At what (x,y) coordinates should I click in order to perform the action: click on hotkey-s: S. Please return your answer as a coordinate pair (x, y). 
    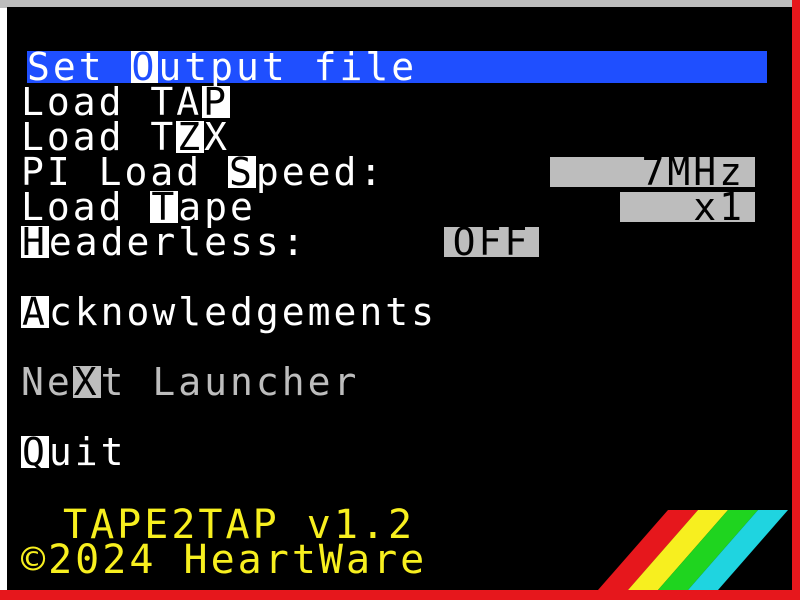
    Looking at the image, I should click on (242, 172).